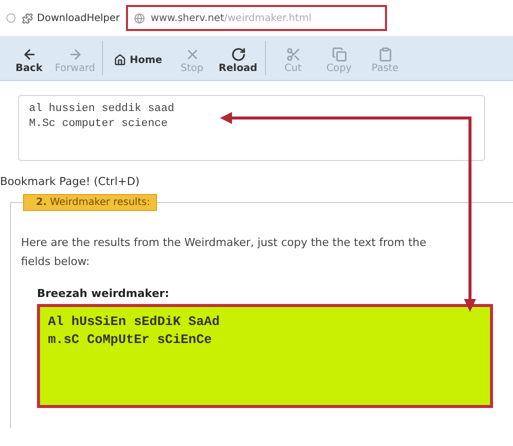 Image resolution: width=513 pixels, height=446 pixels. I want to click on url-field: www.sherv.net/weirdmaker.html, so click(256, 18).